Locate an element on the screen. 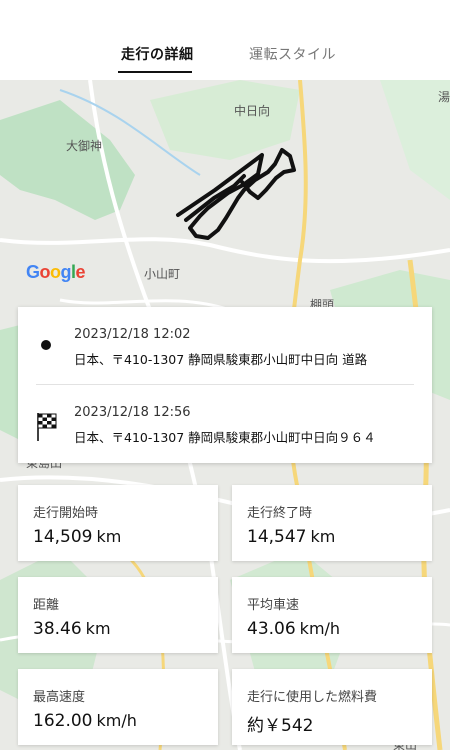  stat-label: 距離 is located at coordinates (46, 605).